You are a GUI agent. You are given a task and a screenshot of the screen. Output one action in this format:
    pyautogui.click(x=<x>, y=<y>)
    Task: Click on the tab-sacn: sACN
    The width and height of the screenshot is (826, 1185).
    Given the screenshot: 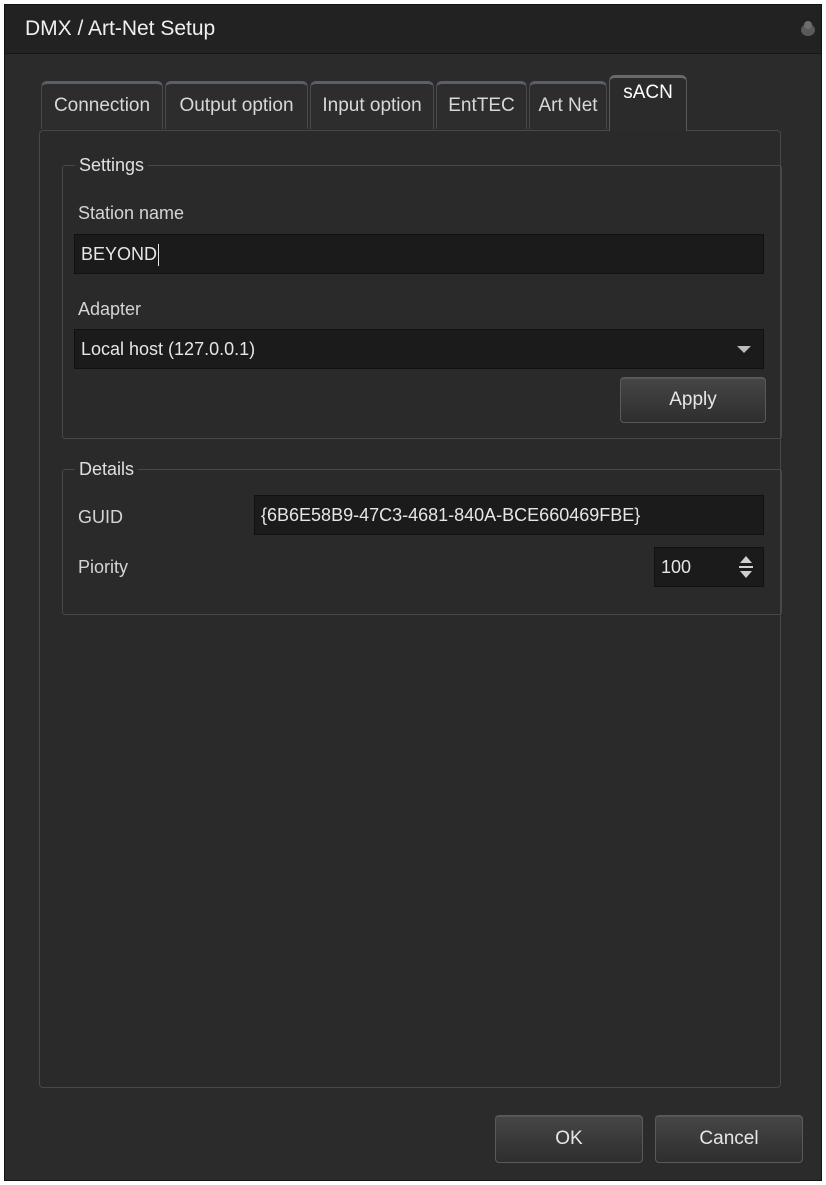 What is the action you would take?
    pyautogui.click(x=648, y=103)
    